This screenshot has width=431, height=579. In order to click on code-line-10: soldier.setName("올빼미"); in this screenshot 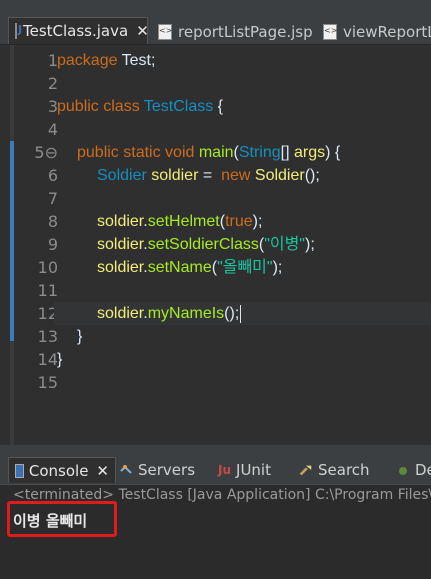, I will do `click(190, 267)`.